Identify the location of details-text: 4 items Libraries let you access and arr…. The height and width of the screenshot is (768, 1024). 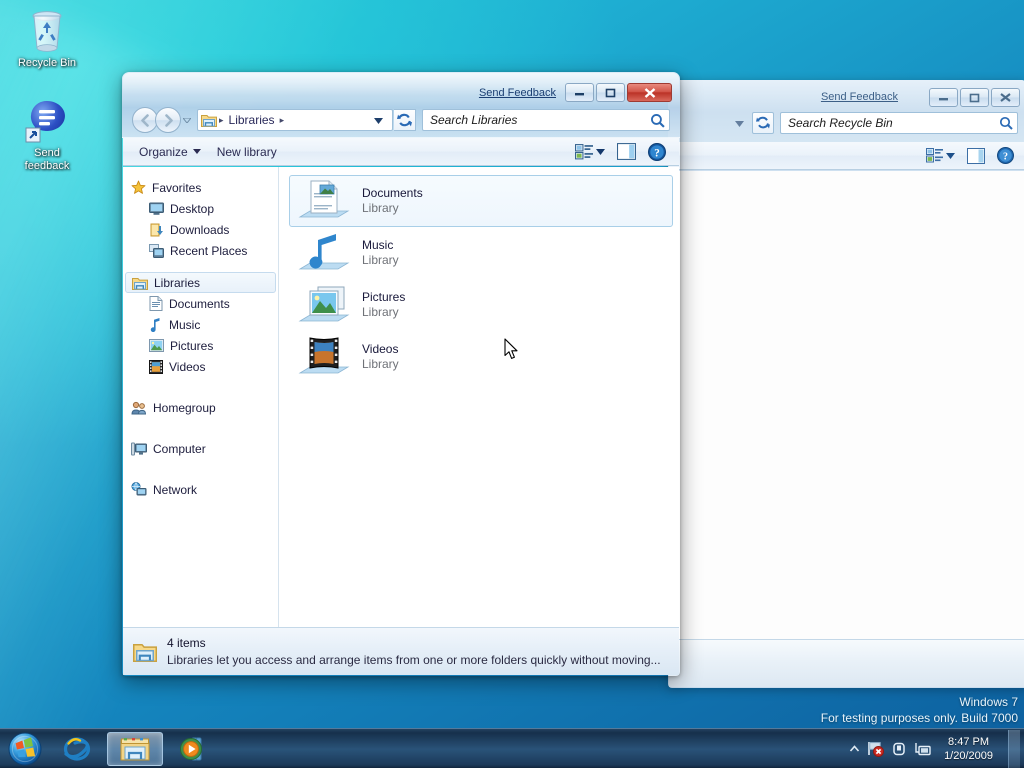
(414, 652).